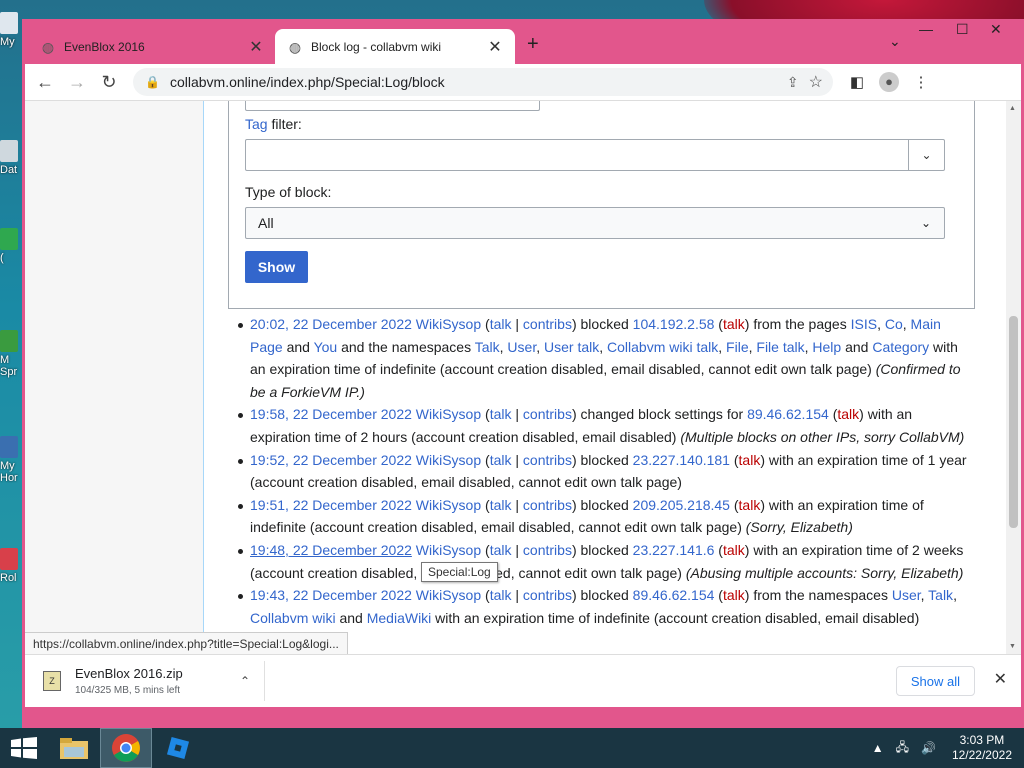 This screenshot has height=768, width=1024. I want to click on page-scrollbar: ▲ ▼, so click(1013, 377).